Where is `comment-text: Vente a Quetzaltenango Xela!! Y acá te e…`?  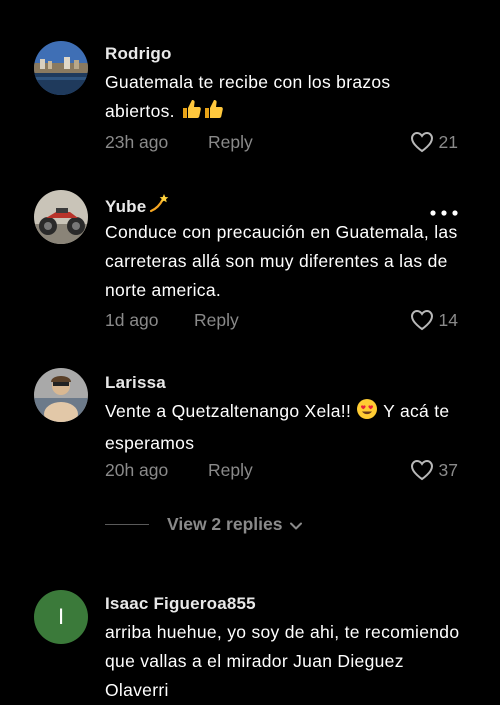
comment-text: Vente a Quetzaltenango Xela!! Y acá te e… is located at coordinates (285, 427).